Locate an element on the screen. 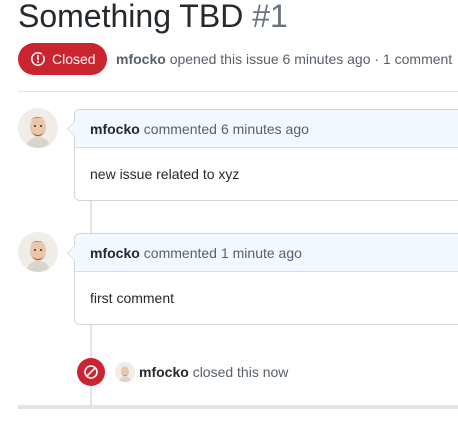  event-text: mfocko closed this now is located at coordinates (213, 372).